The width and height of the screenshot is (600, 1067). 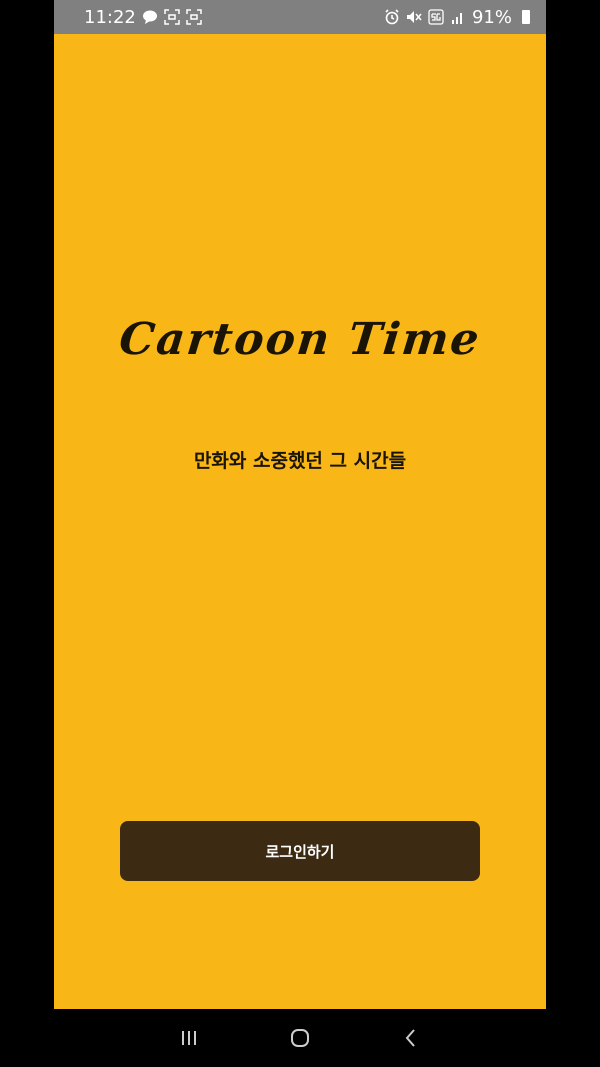 I want to click on 5g-icon, so click(x=436, y=17).